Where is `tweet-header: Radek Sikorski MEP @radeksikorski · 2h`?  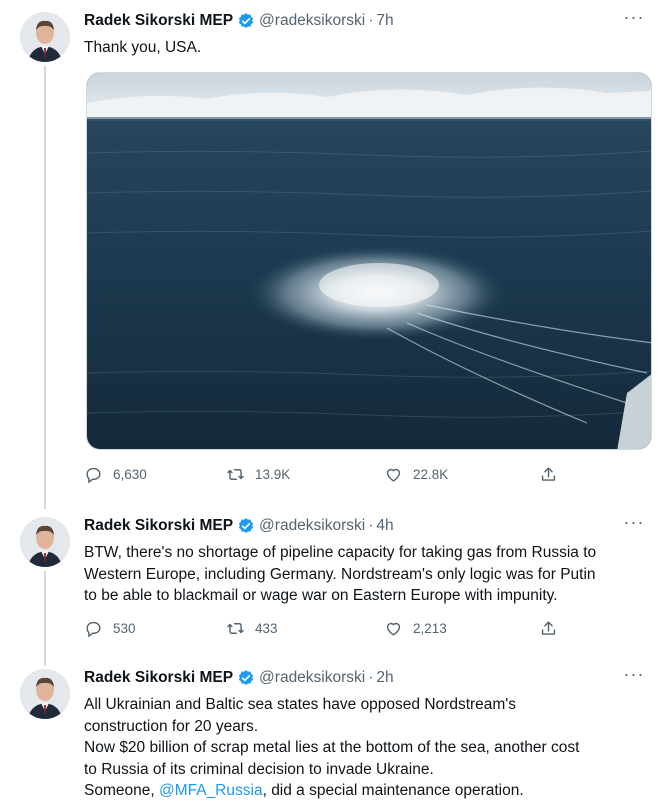 tweet-header: Radek Sikorski MEP @radeksikorski · 2h is located at coordinates (239, 678).